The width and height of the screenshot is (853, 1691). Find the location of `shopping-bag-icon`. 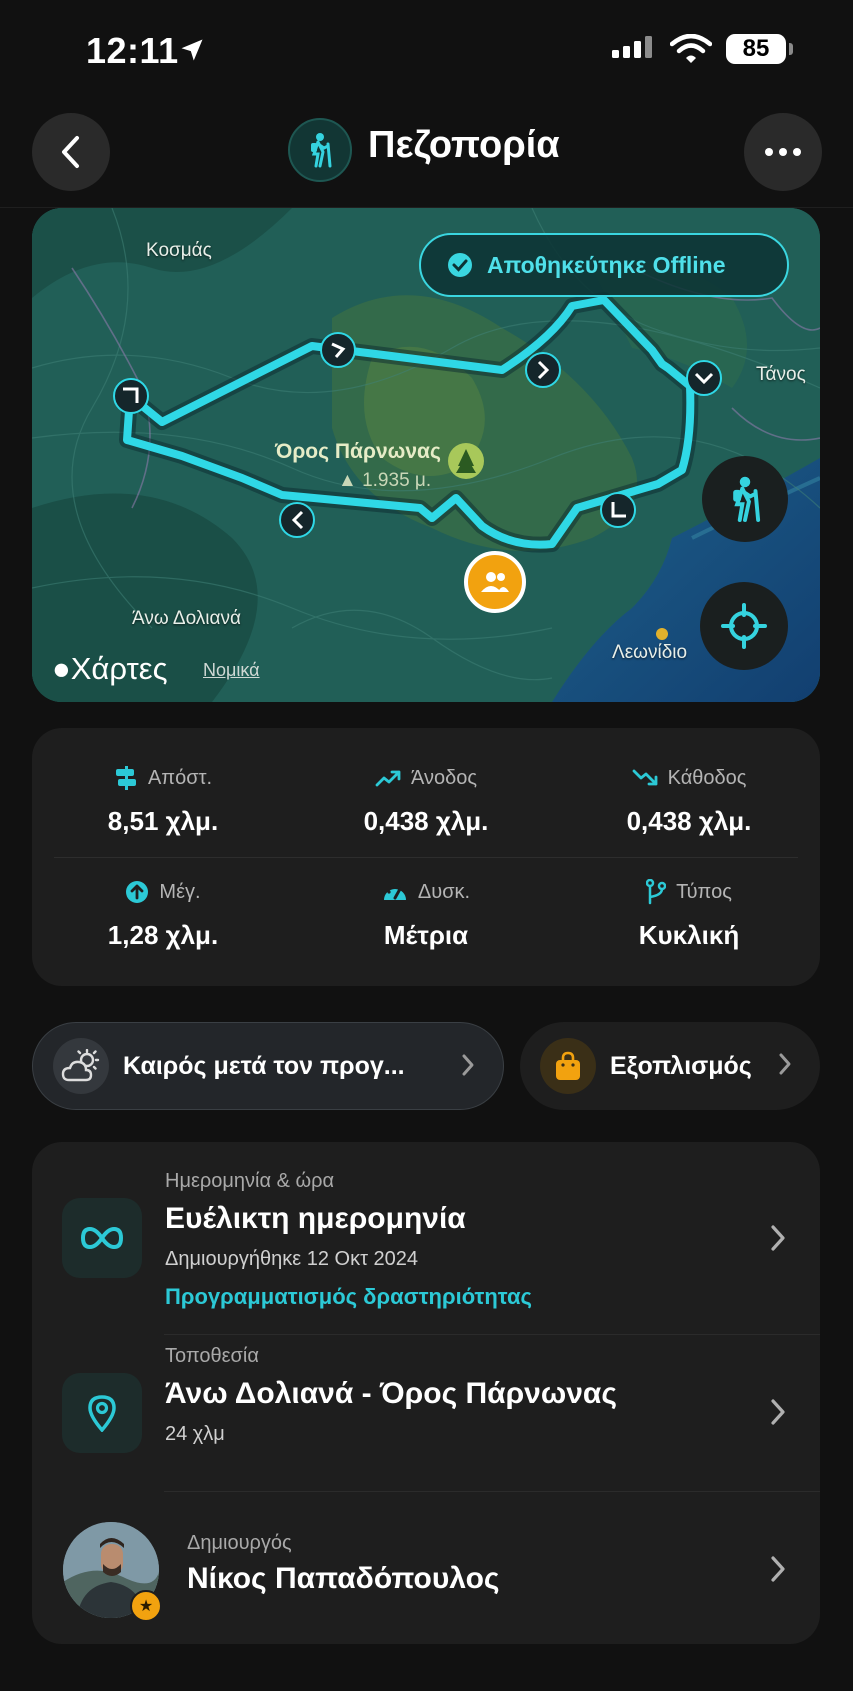

shopping-bag-icon is located at coordinates (568, 1065).